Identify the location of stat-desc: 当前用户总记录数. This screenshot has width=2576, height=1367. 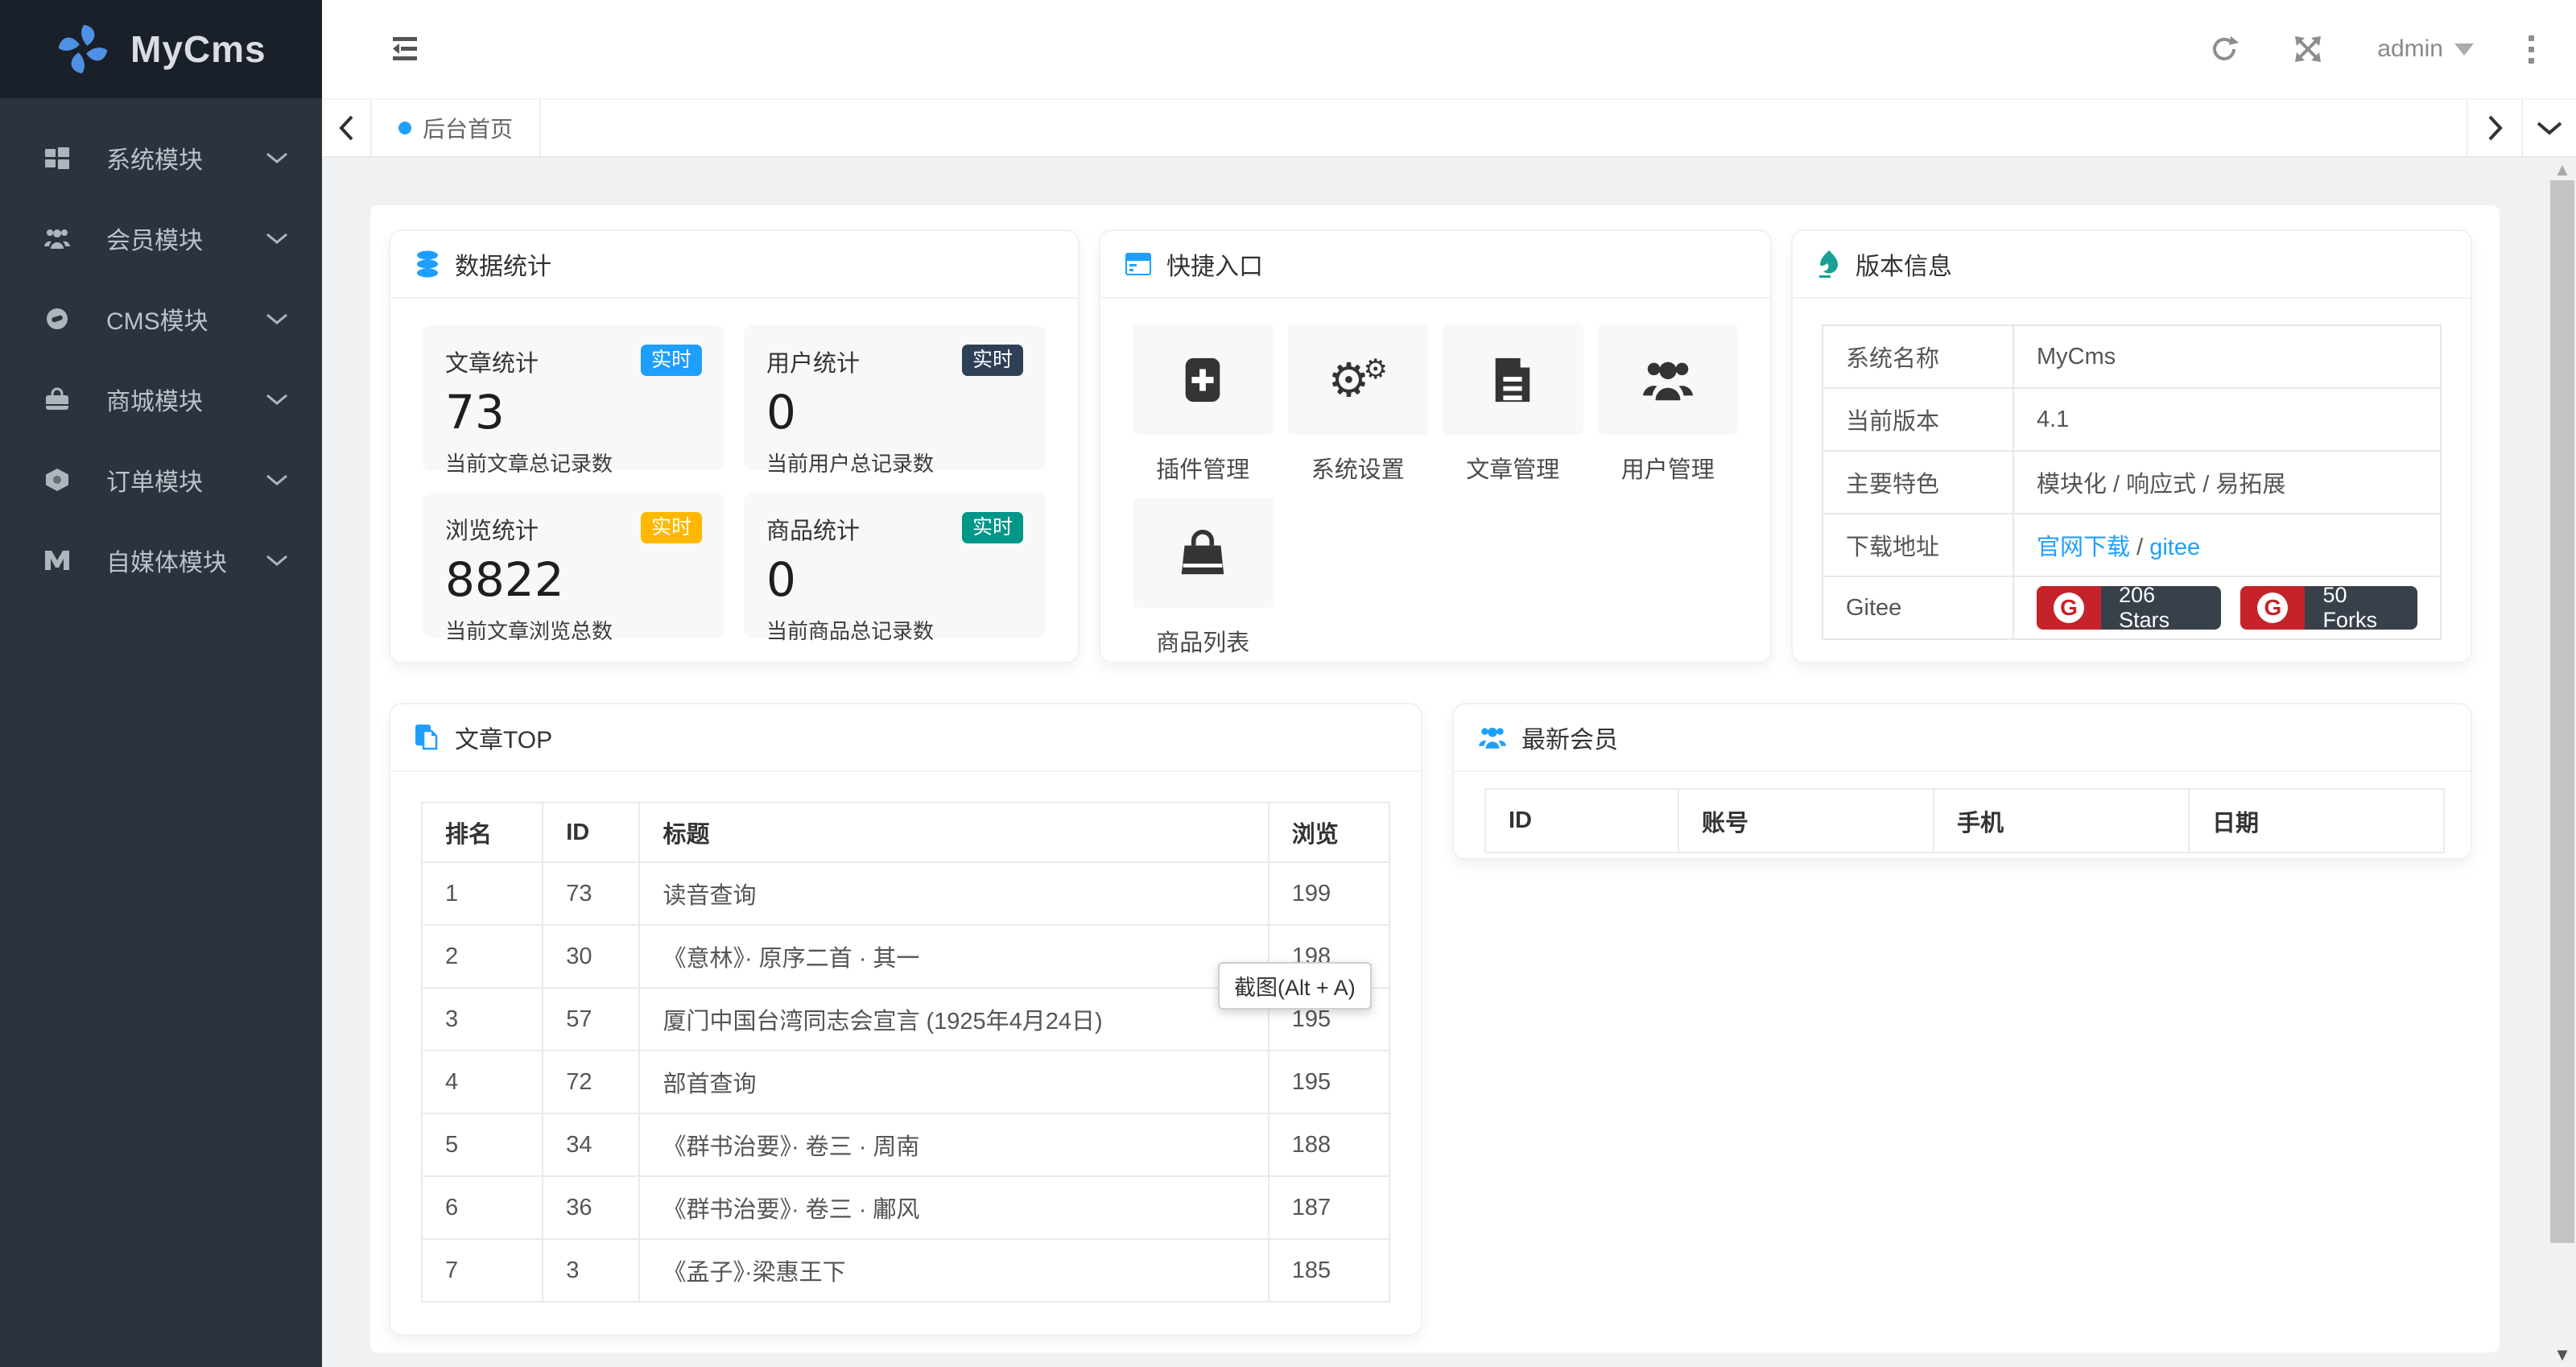
(850, 464).